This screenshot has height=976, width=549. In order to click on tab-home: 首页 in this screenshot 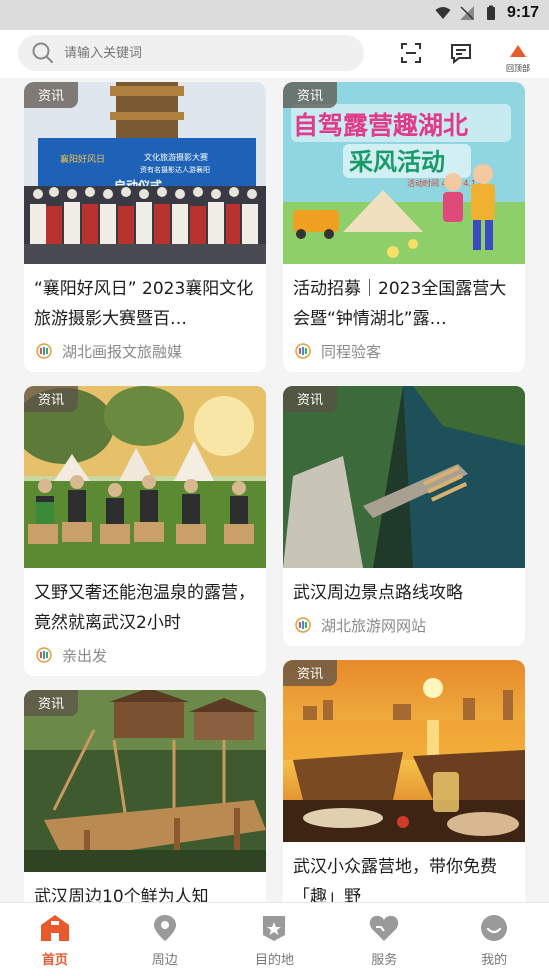, I will do `click(55, 939)`.